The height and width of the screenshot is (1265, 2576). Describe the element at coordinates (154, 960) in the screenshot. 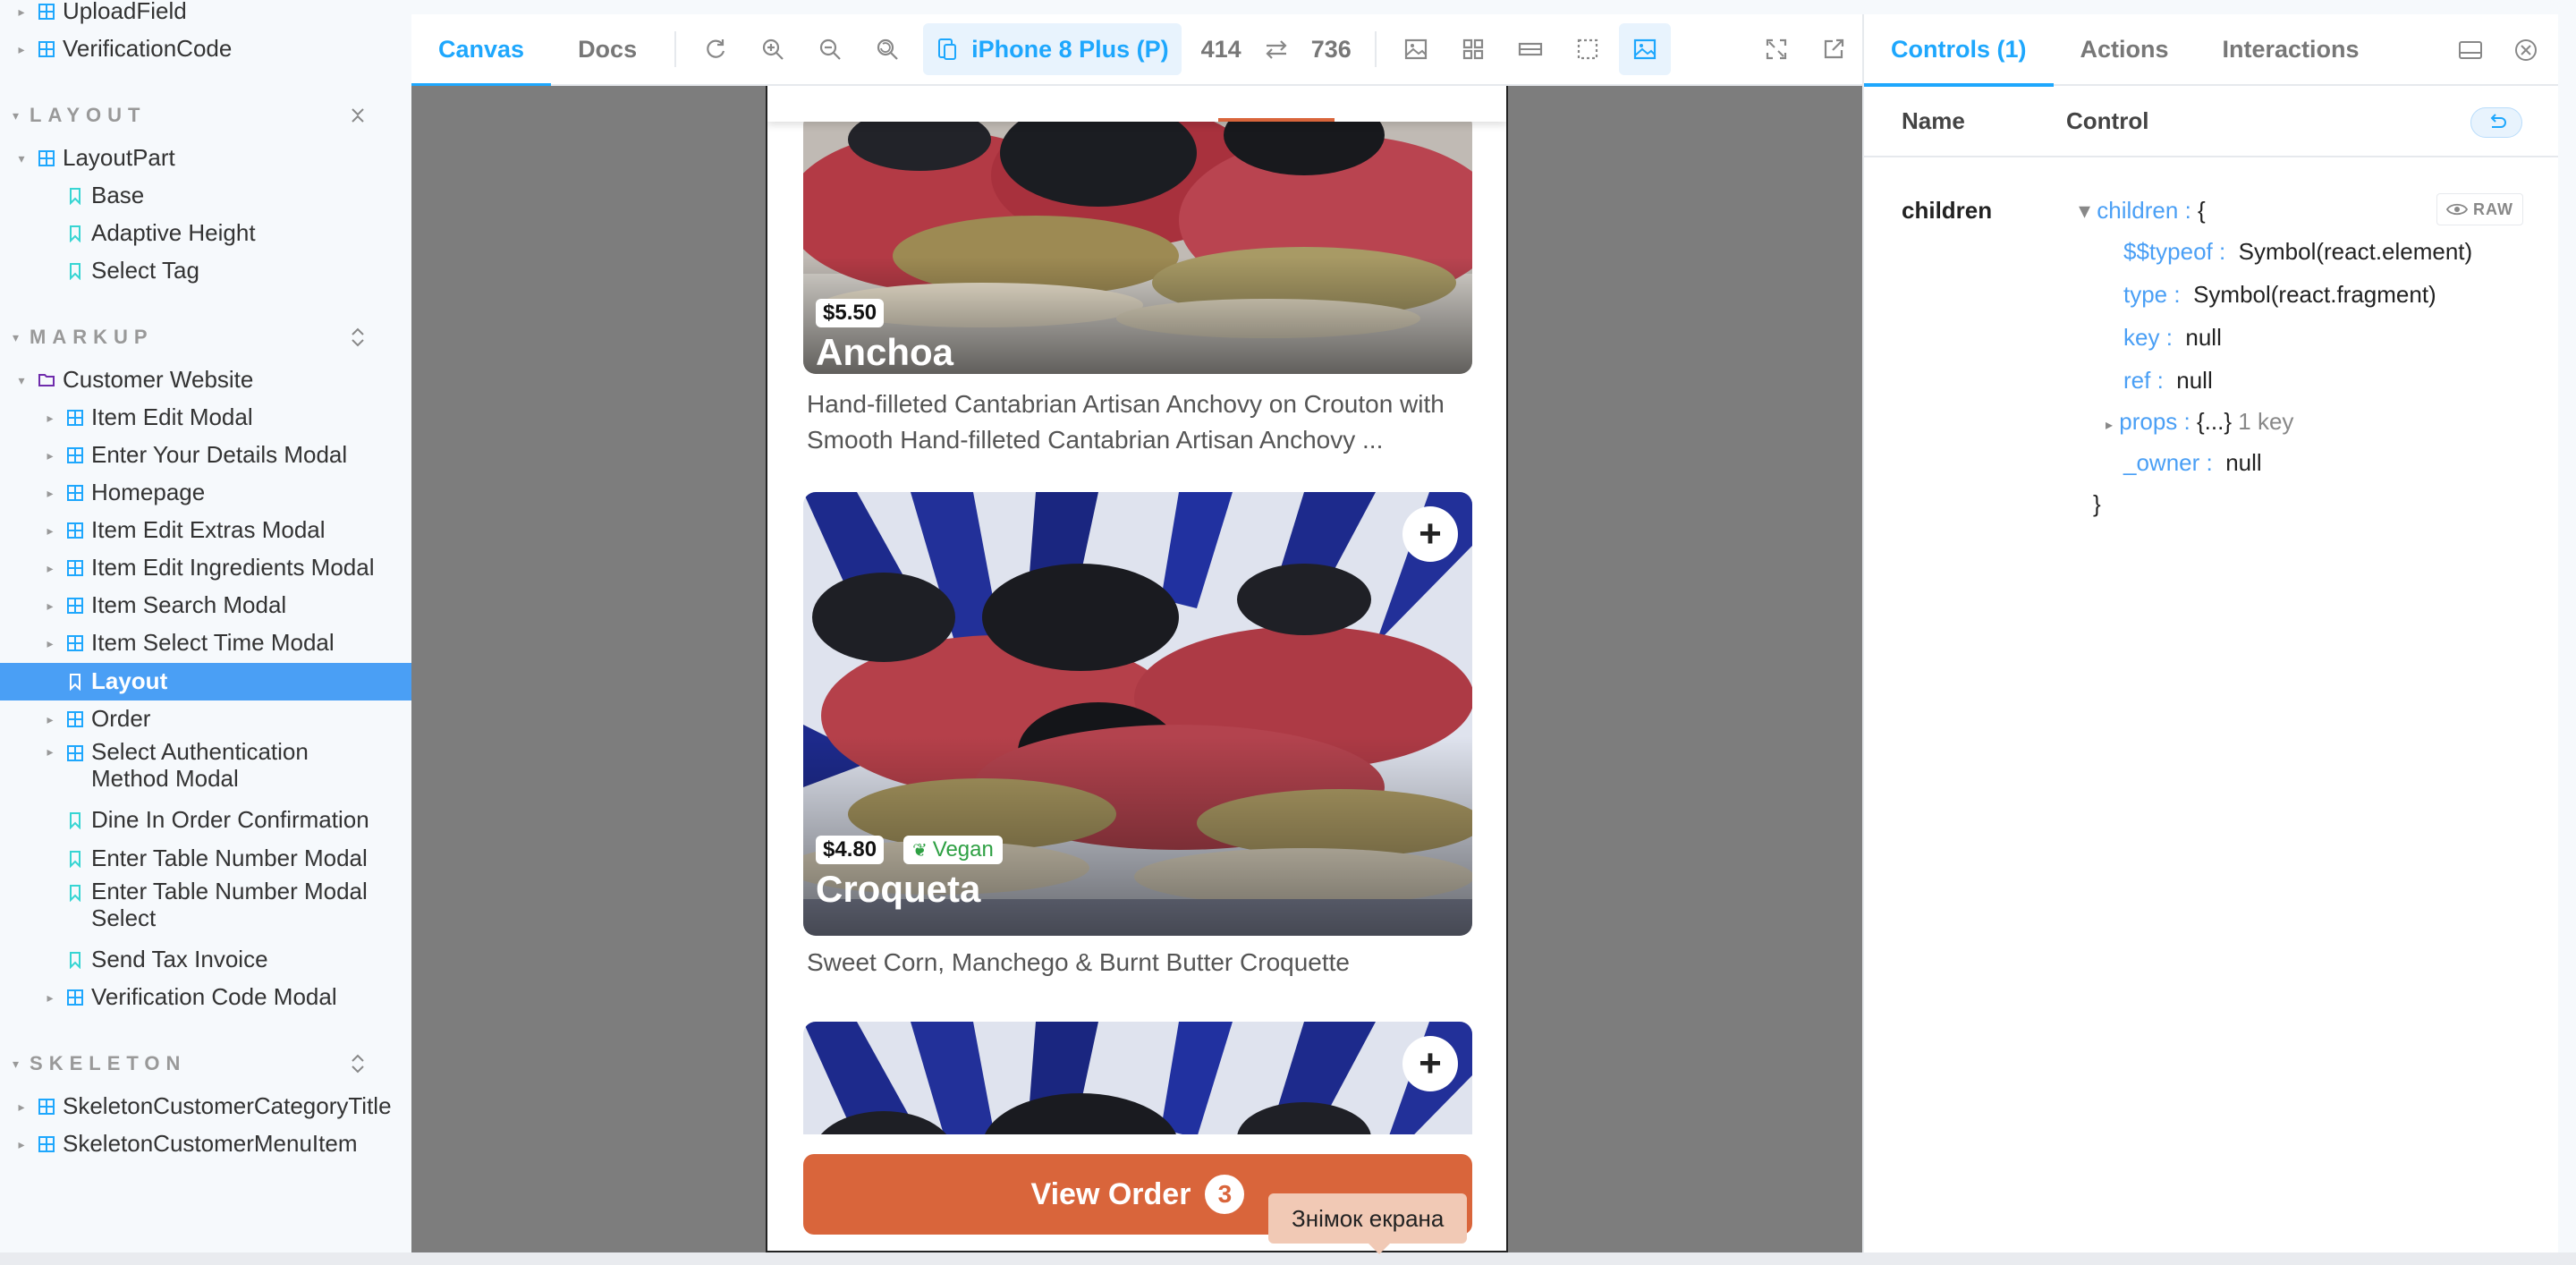

I see `tree-story-send-tax-invoice: Send Tax Invoice` at that location.